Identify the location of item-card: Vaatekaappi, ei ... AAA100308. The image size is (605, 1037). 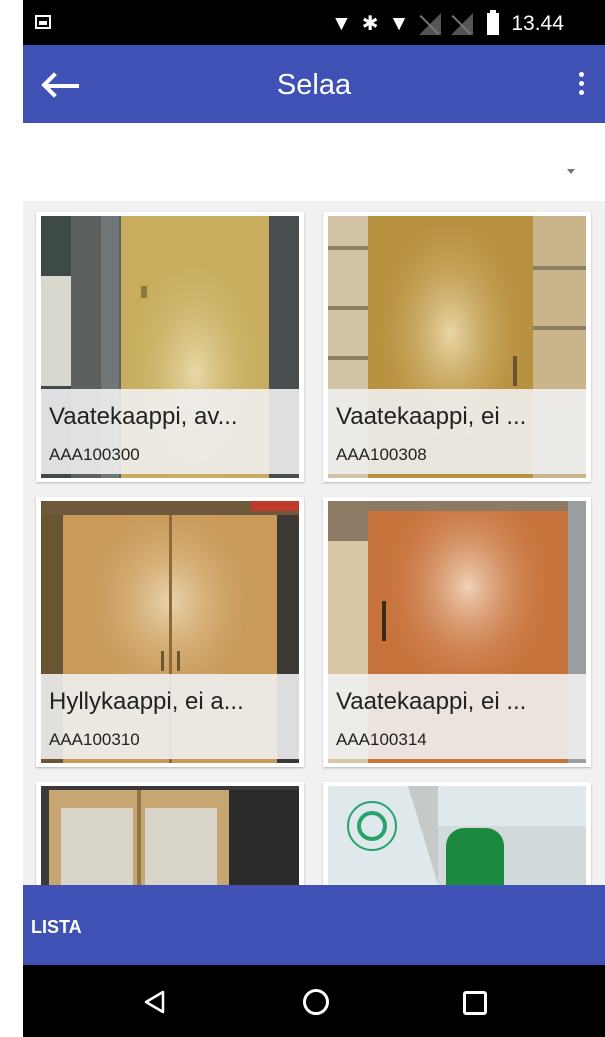
(457, 347).